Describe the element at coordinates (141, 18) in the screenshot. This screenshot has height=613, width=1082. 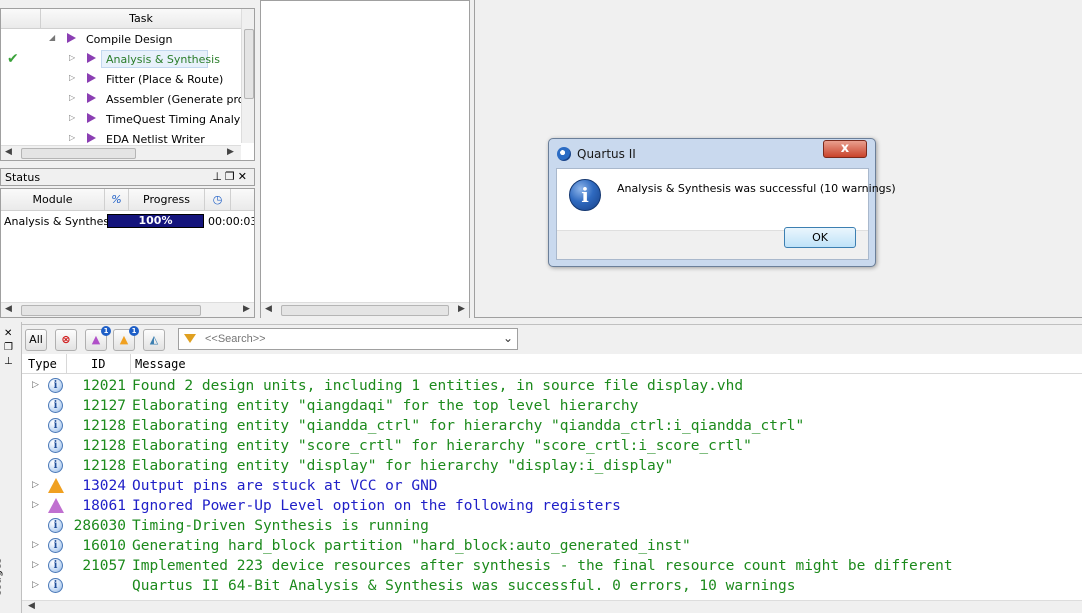
I see `task-column-header: Task` at that location.